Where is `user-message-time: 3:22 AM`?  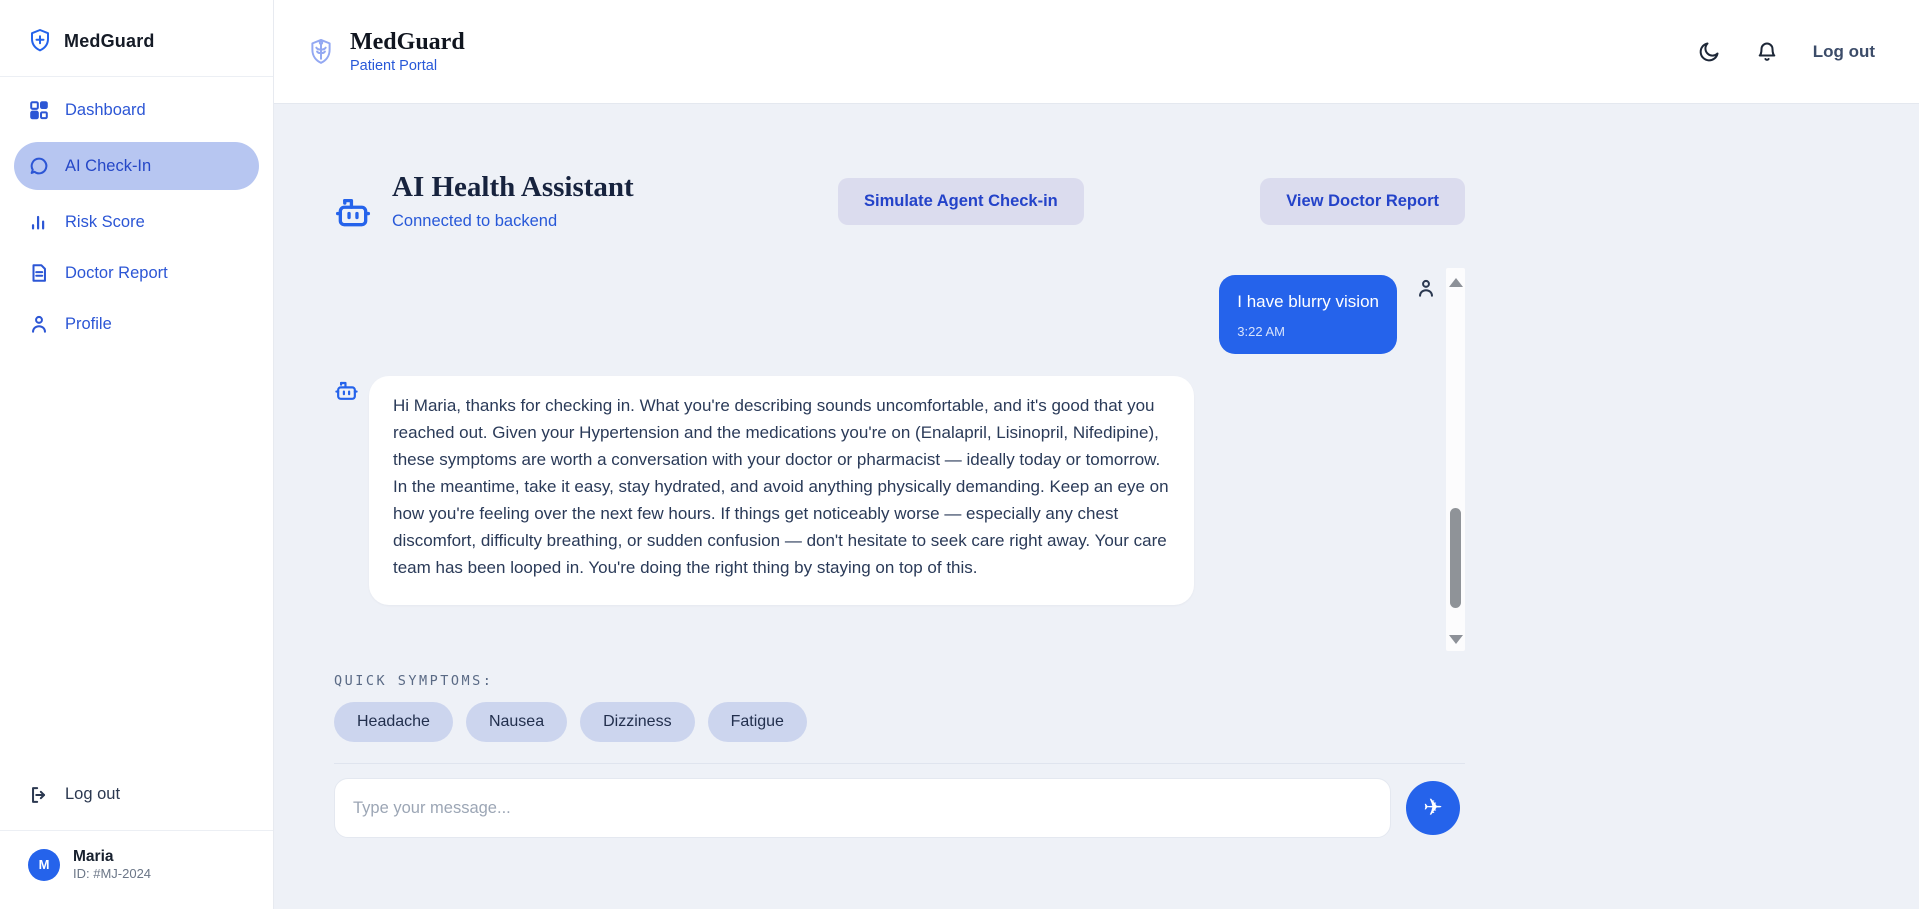
user-message-time: 3:22 AM is located at coordinates (1261, 331).